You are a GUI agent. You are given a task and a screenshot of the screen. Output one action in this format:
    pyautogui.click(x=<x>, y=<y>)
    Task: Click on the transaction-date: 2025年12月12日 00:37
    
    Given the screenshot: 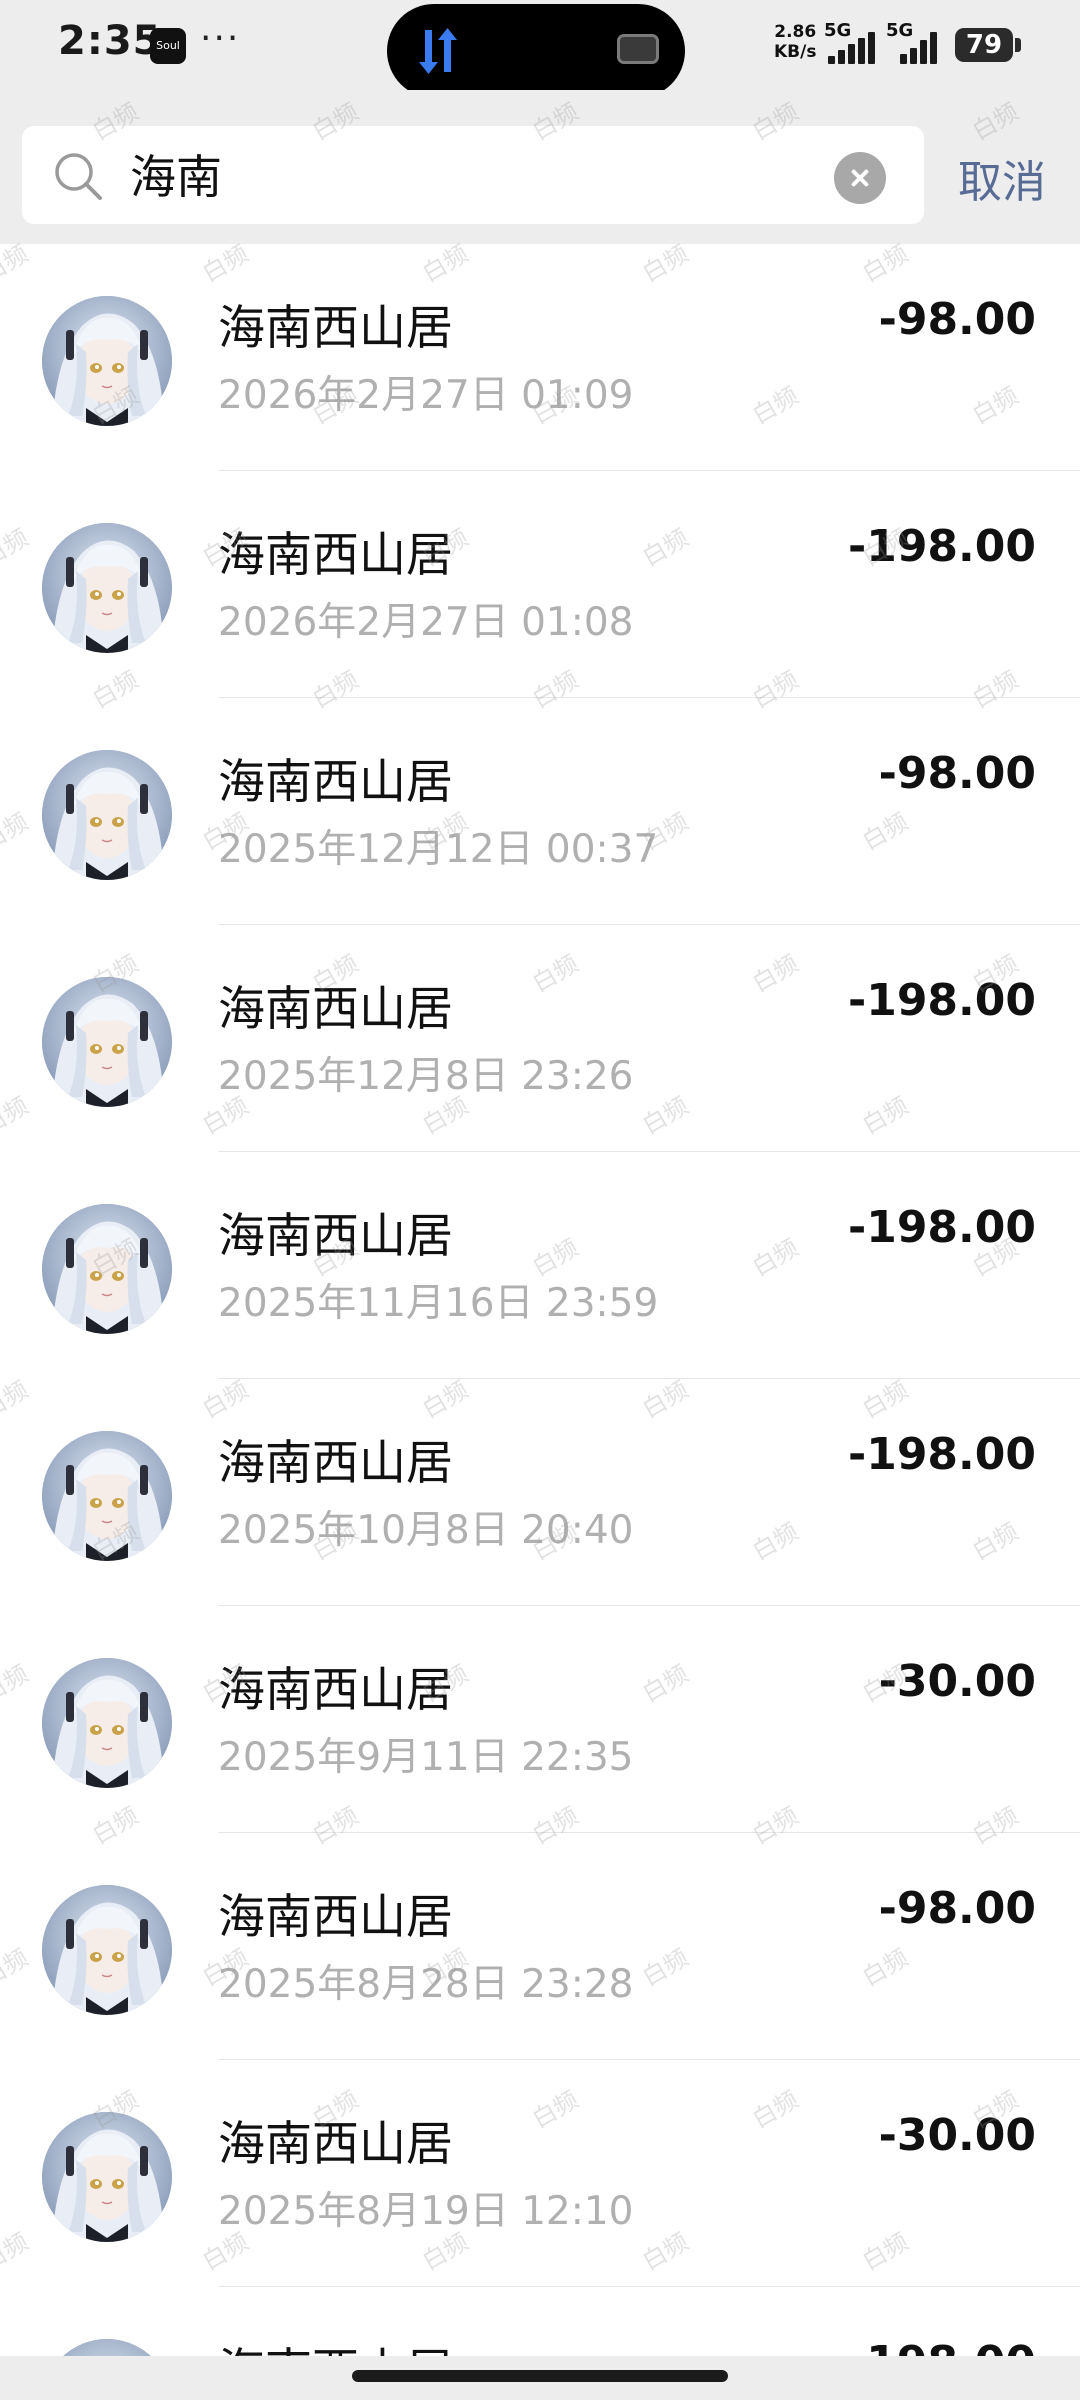 What is the action you would take?
    pyautogui.click(x=438, y=849)
    